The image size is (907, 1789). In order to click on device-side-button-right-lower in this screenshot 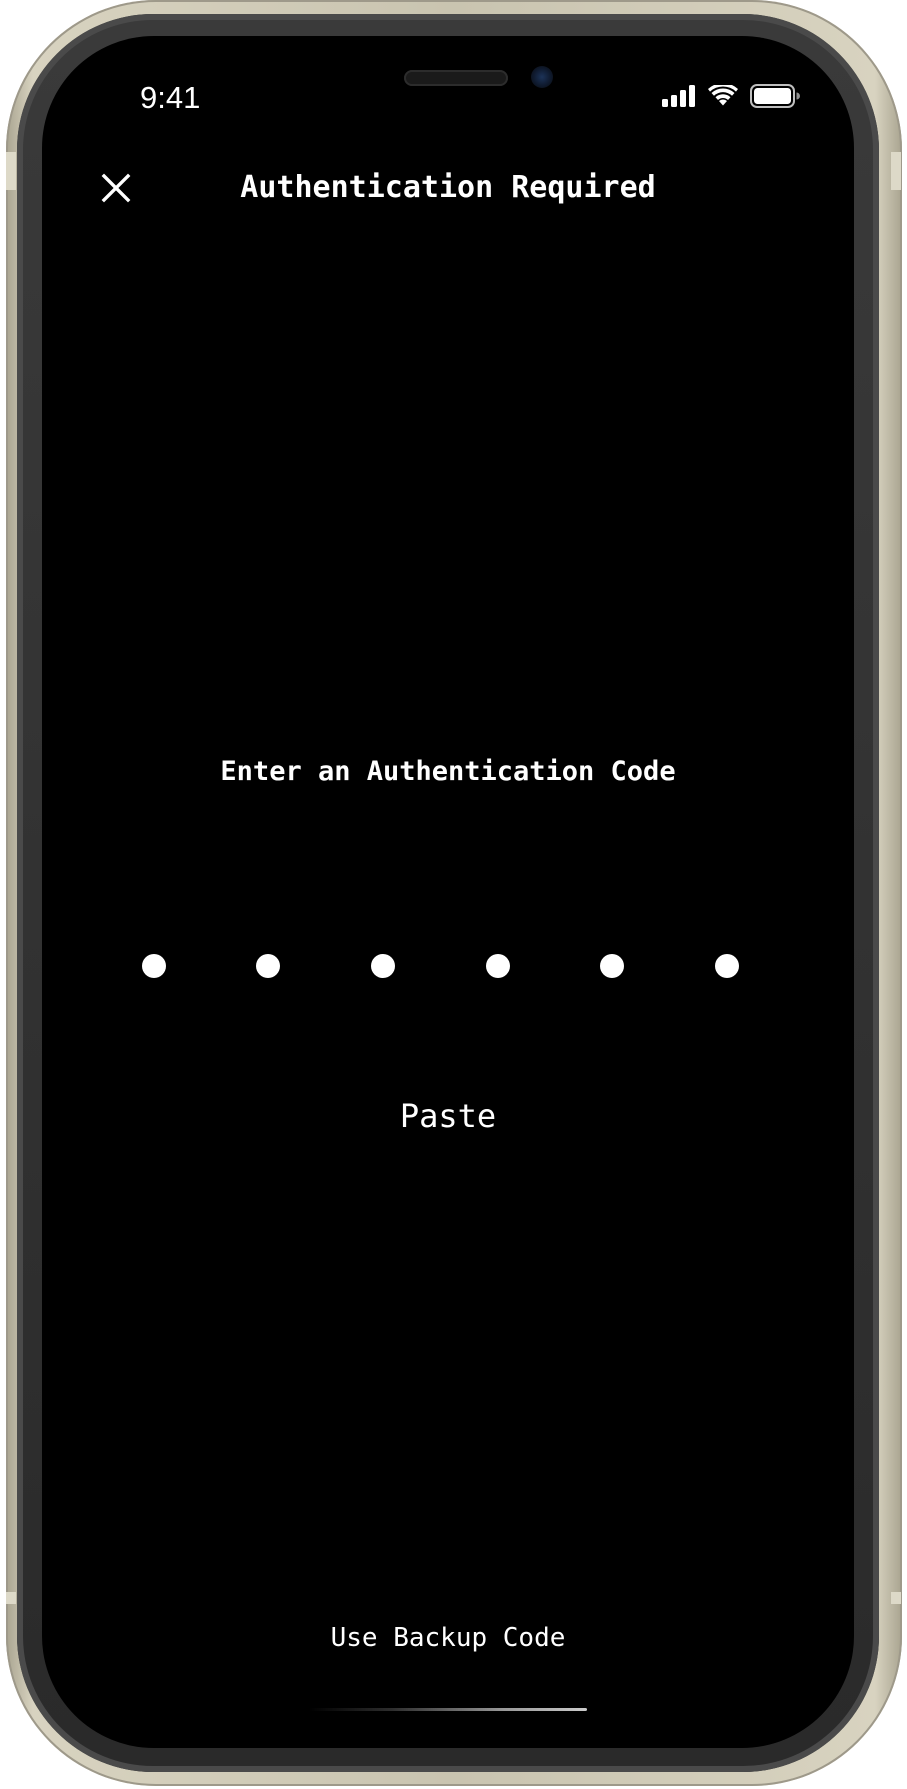, I will do `click(896, 1598)`.